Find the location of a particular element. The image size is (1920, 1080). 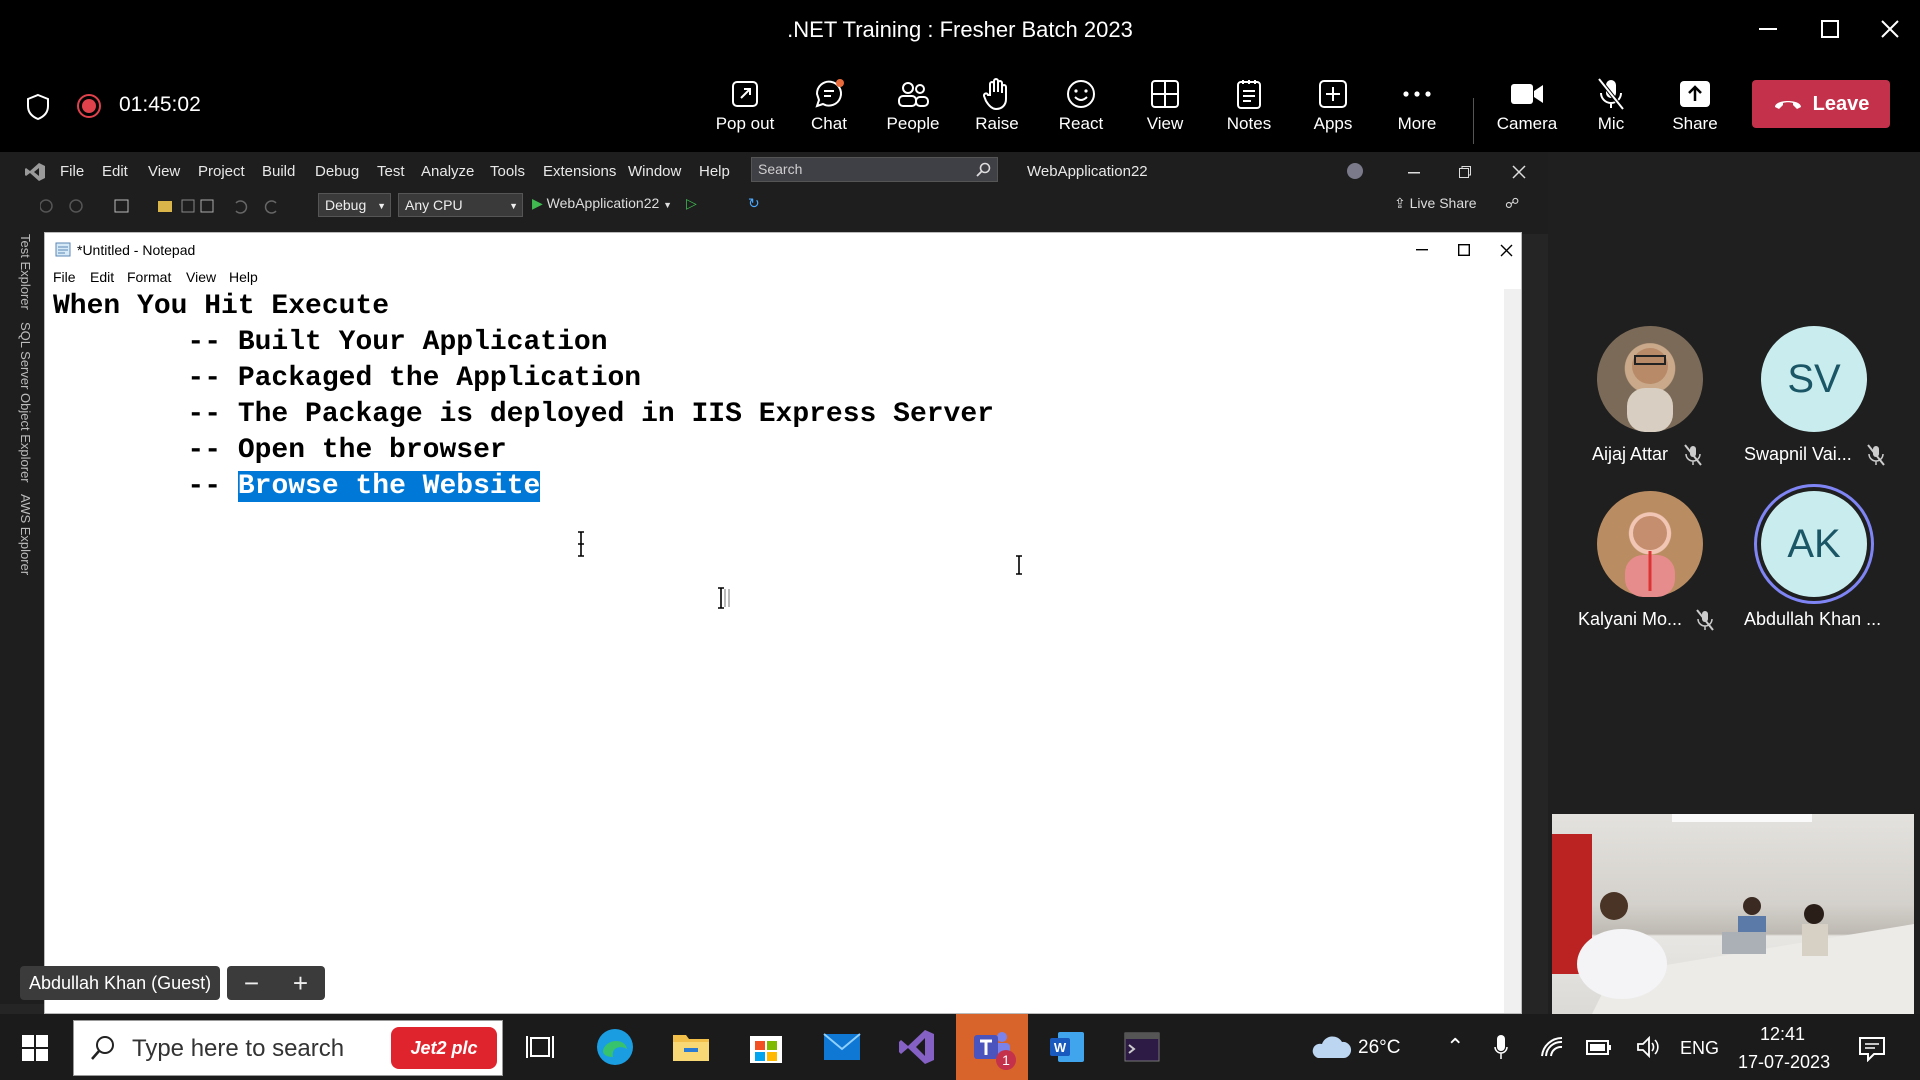

mic-button: Mic is located at coordinates (1611, 110).